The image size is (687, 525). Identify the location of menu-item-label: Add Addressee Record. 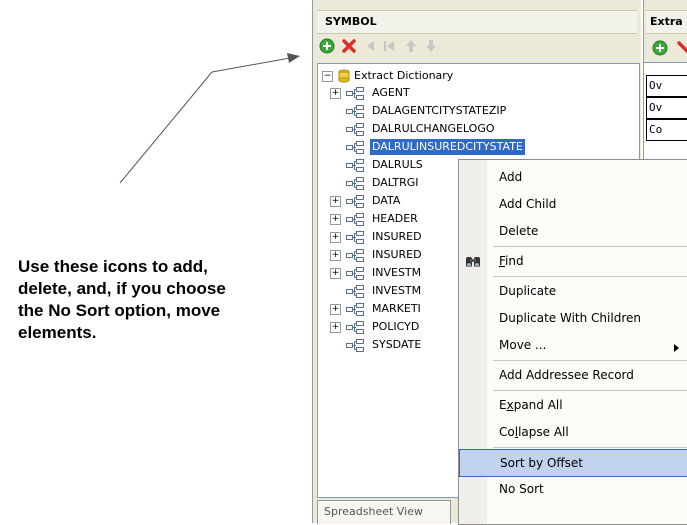
(566, 375).